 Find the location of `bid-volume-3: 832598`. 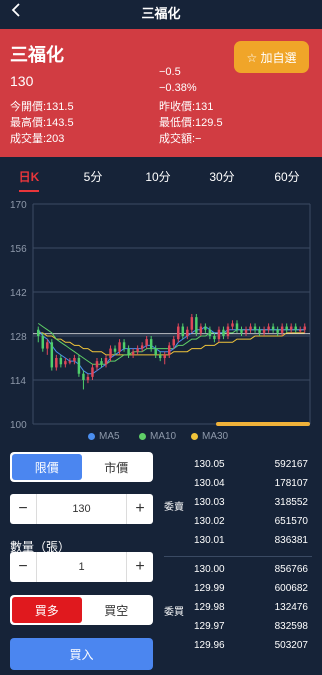

bid-volume-3: 832598 is located at coordinates (291, 626).